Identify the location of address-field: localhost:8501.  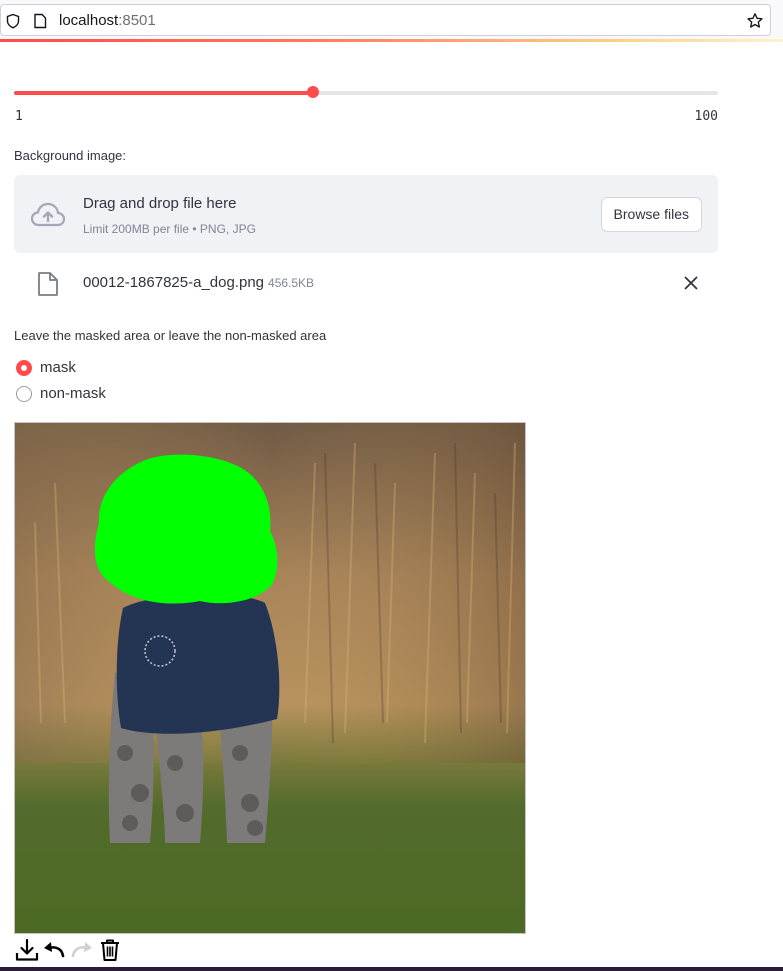
(385, 20).